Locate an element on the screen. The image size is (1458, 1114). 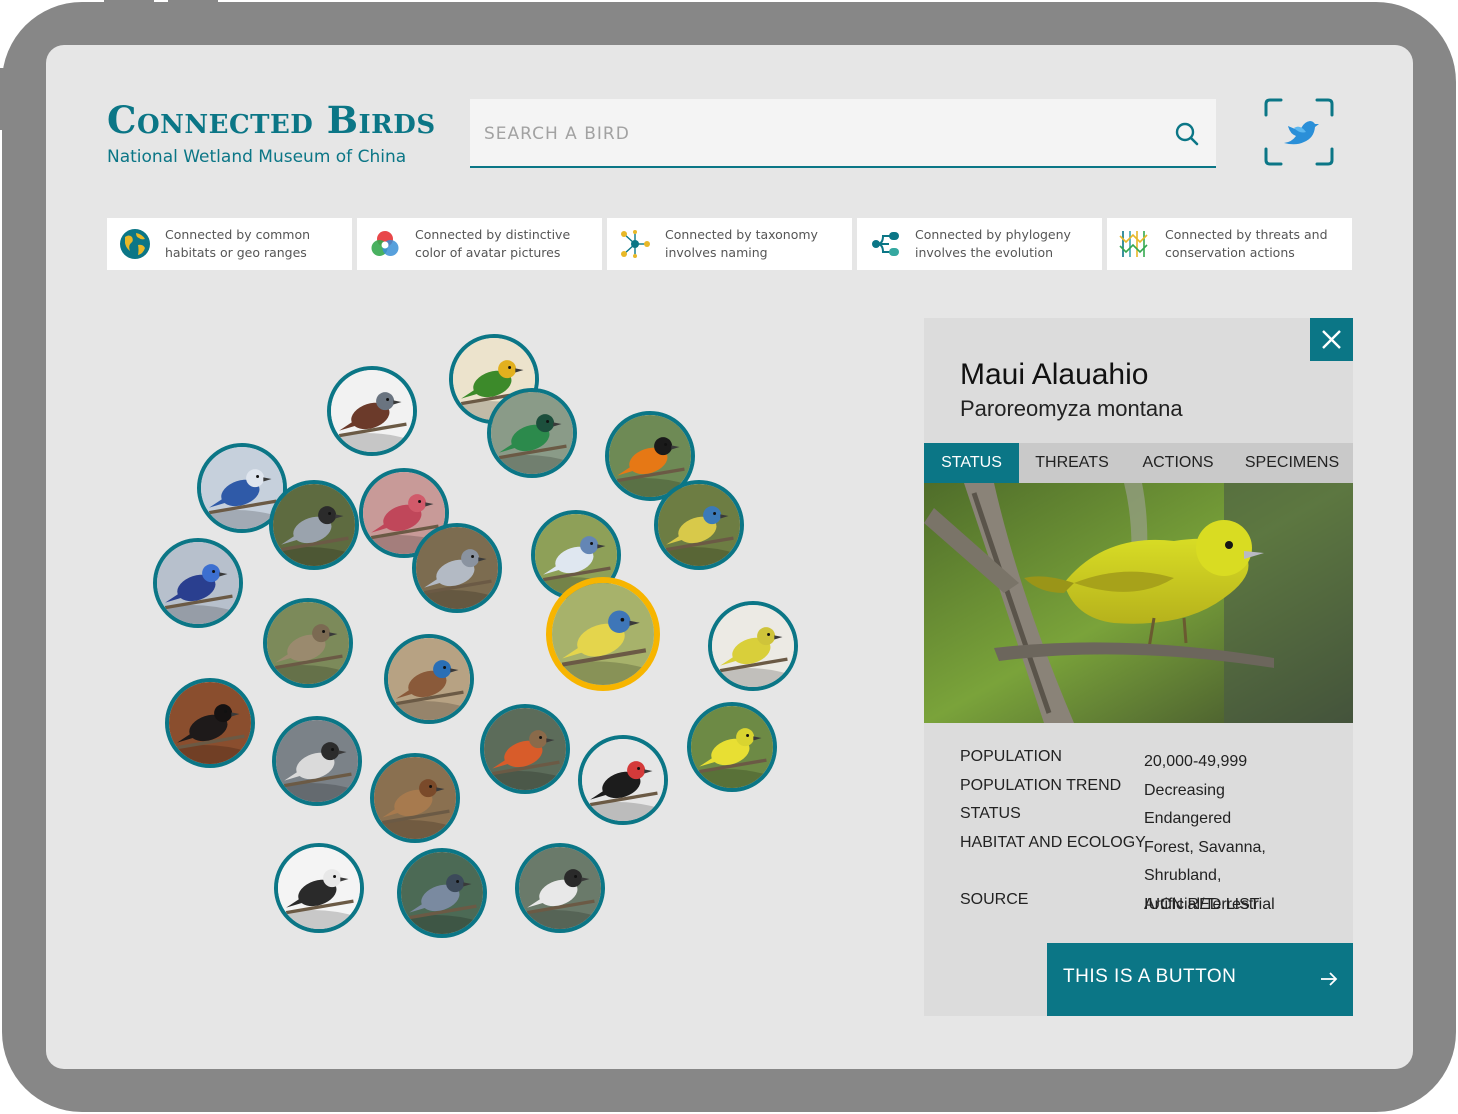
info-row-population-trend: POPULATION TREND Decreasing is located at coordinates (1150, 791).